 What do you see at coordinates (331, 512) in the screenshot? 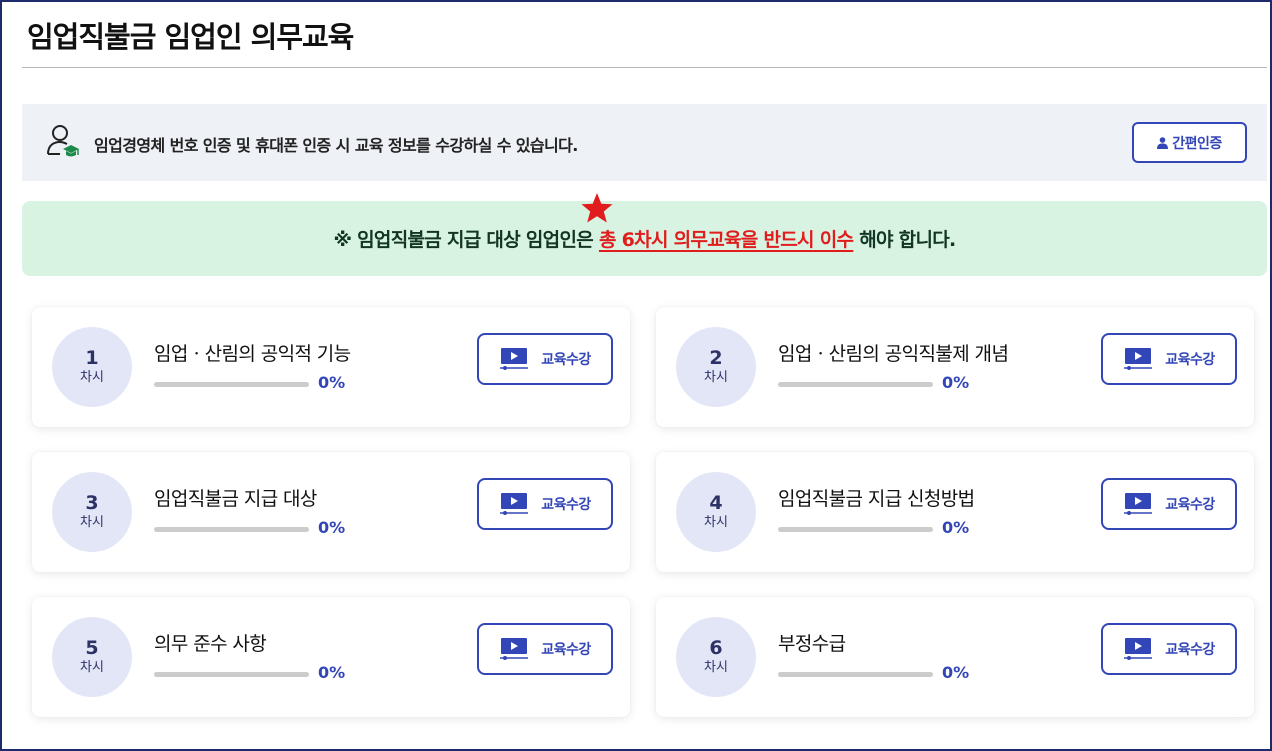
I see `lesson-card-3: 3 차시 임업직불금 지급 대상 0% 교육수강` at bounding box center [331, 512].